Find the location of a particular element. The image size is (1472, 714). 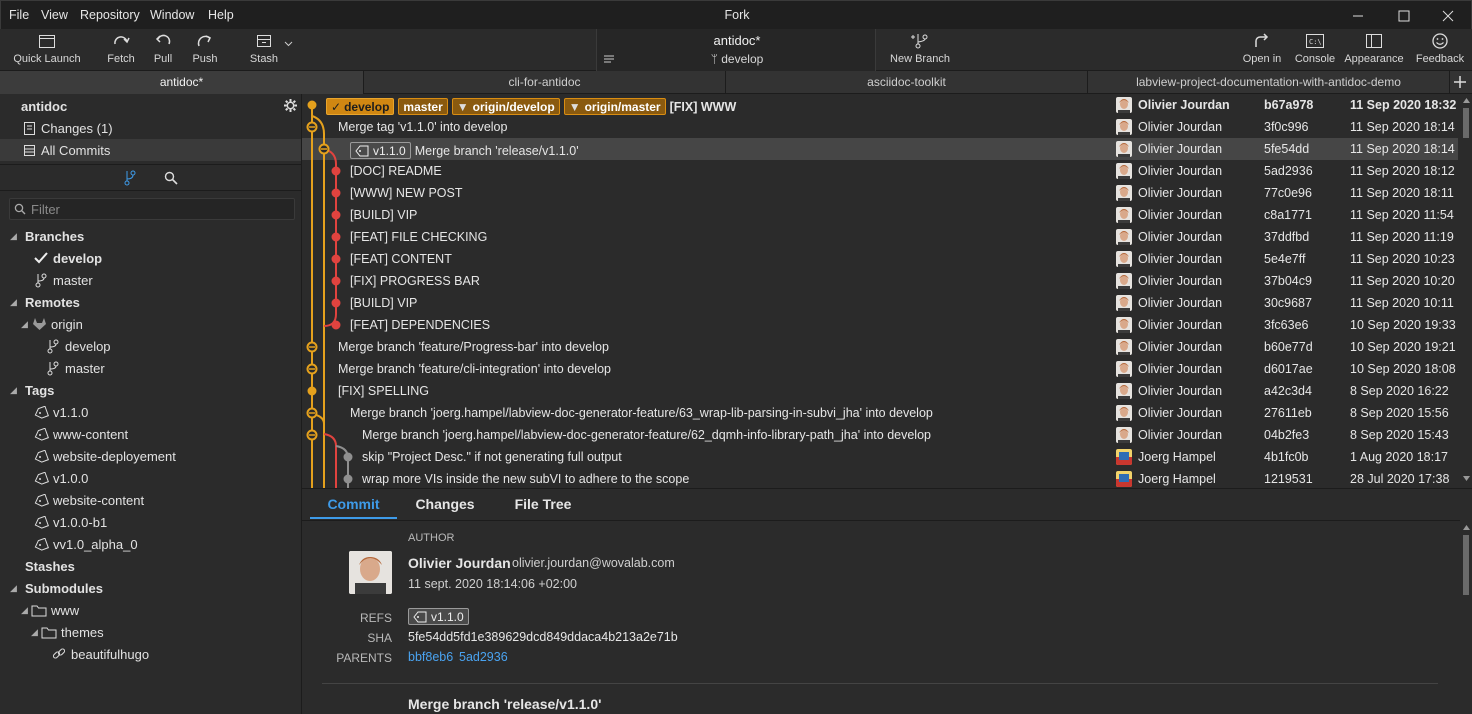

scroll-down-icon is located at coordinates (1466, 478).